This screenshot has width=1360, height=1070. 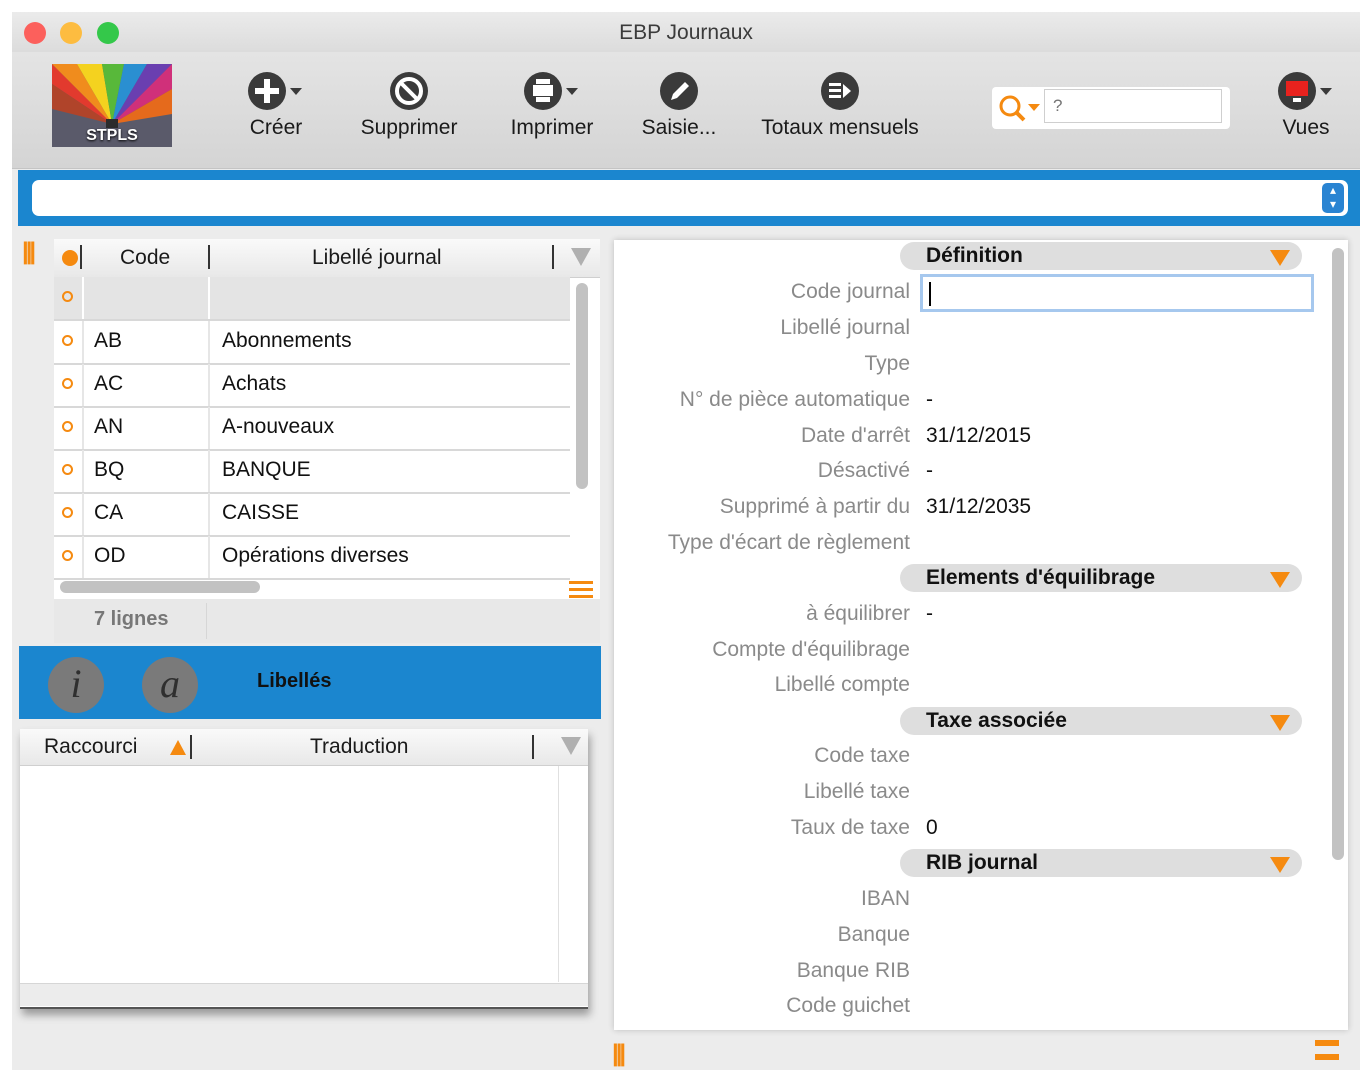 What do you see at coordinates (278, 426) in the screenshot?
I see `row-libelle: A-nouveaux` at bounding box center [278, 426].